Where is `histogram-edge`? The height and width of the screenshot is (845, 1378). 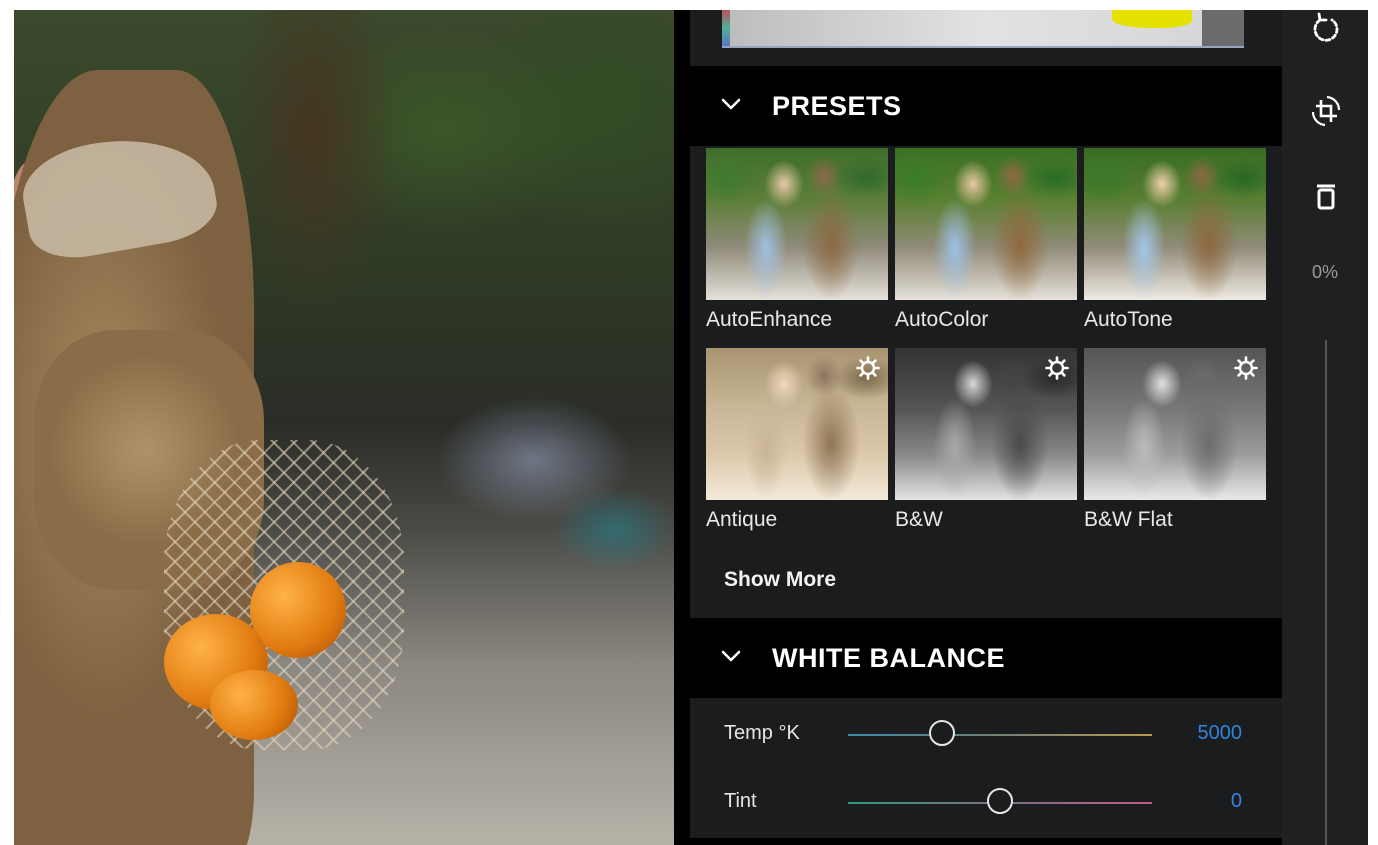 histogram-edge is located at coordinates (726, 28).